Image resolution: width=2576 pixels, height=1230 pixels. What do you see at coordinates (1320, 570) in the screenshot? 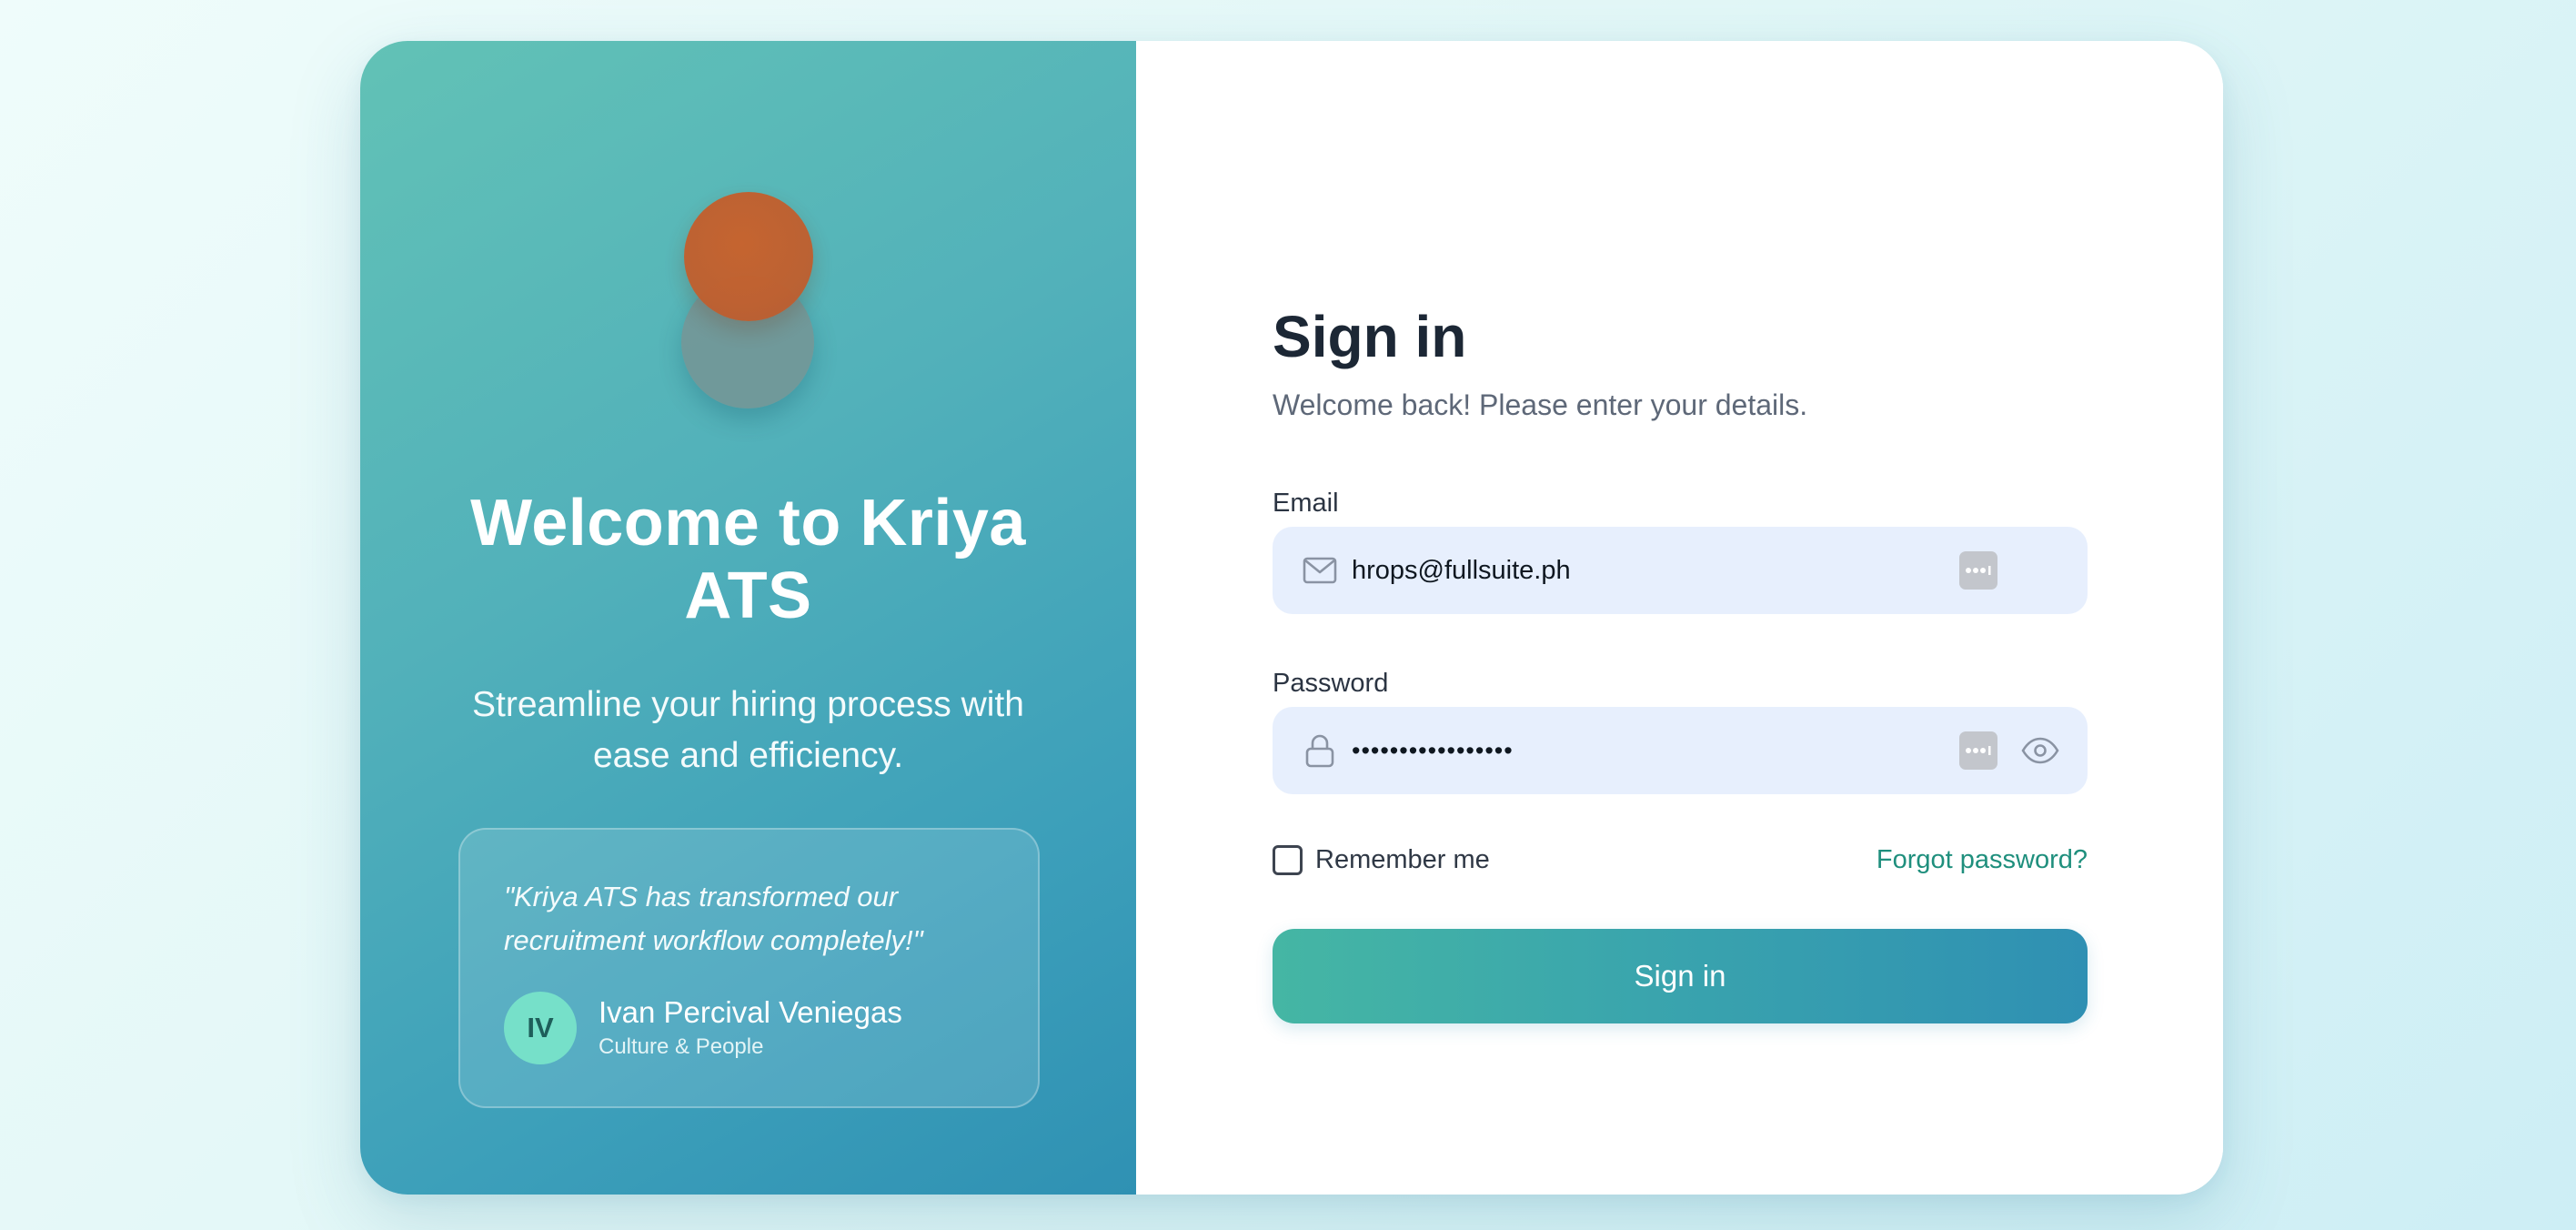
I see `mail-icon` at bounding box center [1320, 570].